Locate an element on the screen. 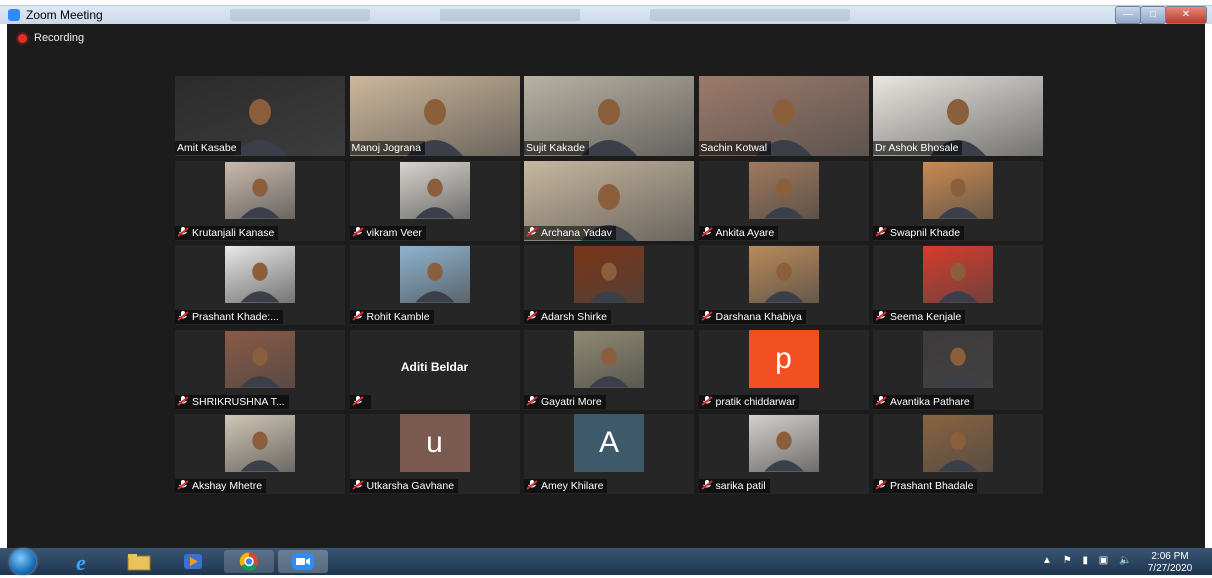  participant-tile: Rohit Kamble is located at coordinates (434, 285).